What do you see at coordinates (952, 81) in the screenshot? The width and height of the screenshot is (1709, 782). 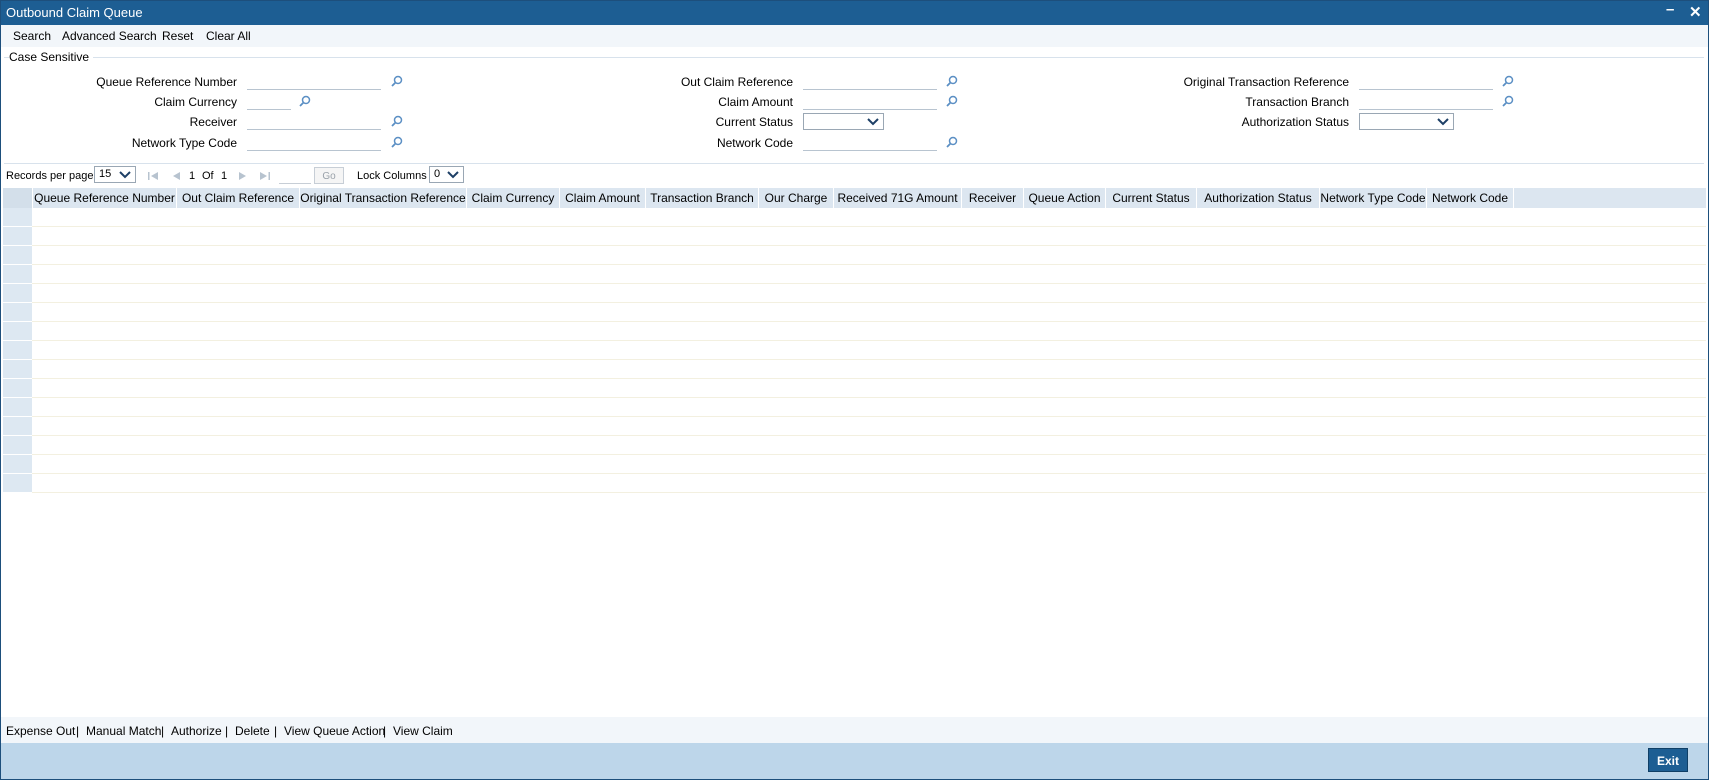 I see `out-claim-reference-search-icon` at bounding box center [952, 81].